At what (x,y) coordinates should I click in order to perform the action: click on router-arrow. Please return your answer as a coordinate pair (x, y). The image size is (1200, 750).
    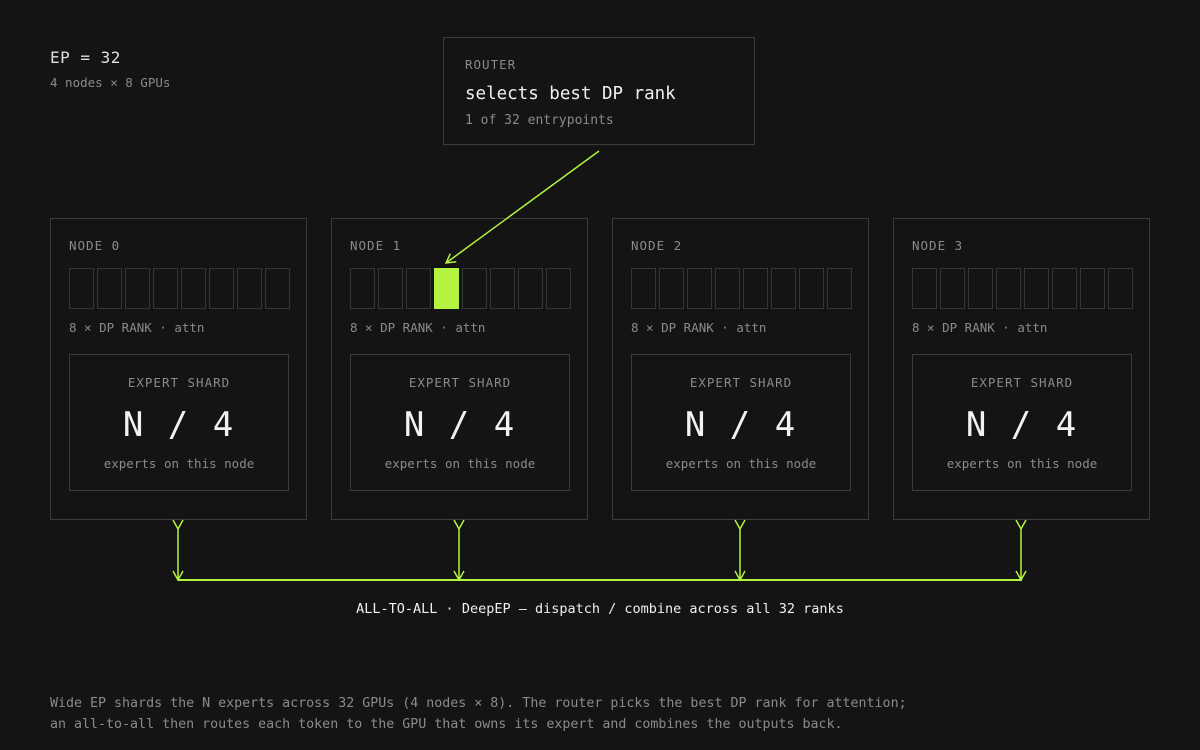
    Looking at the image, I should click on (522, 207).